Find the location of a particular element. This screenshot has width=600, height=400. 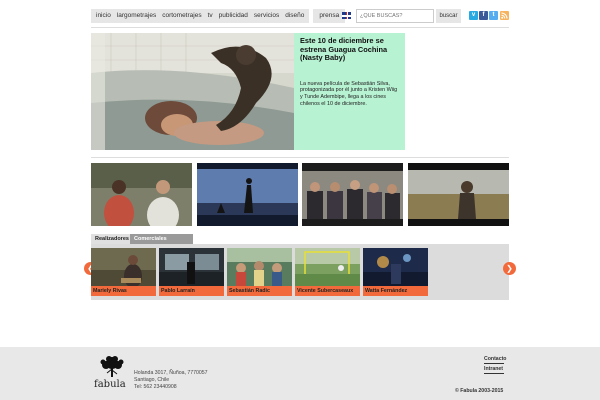

director-card: Mariely Rivas is located at coordinates (123, 272).